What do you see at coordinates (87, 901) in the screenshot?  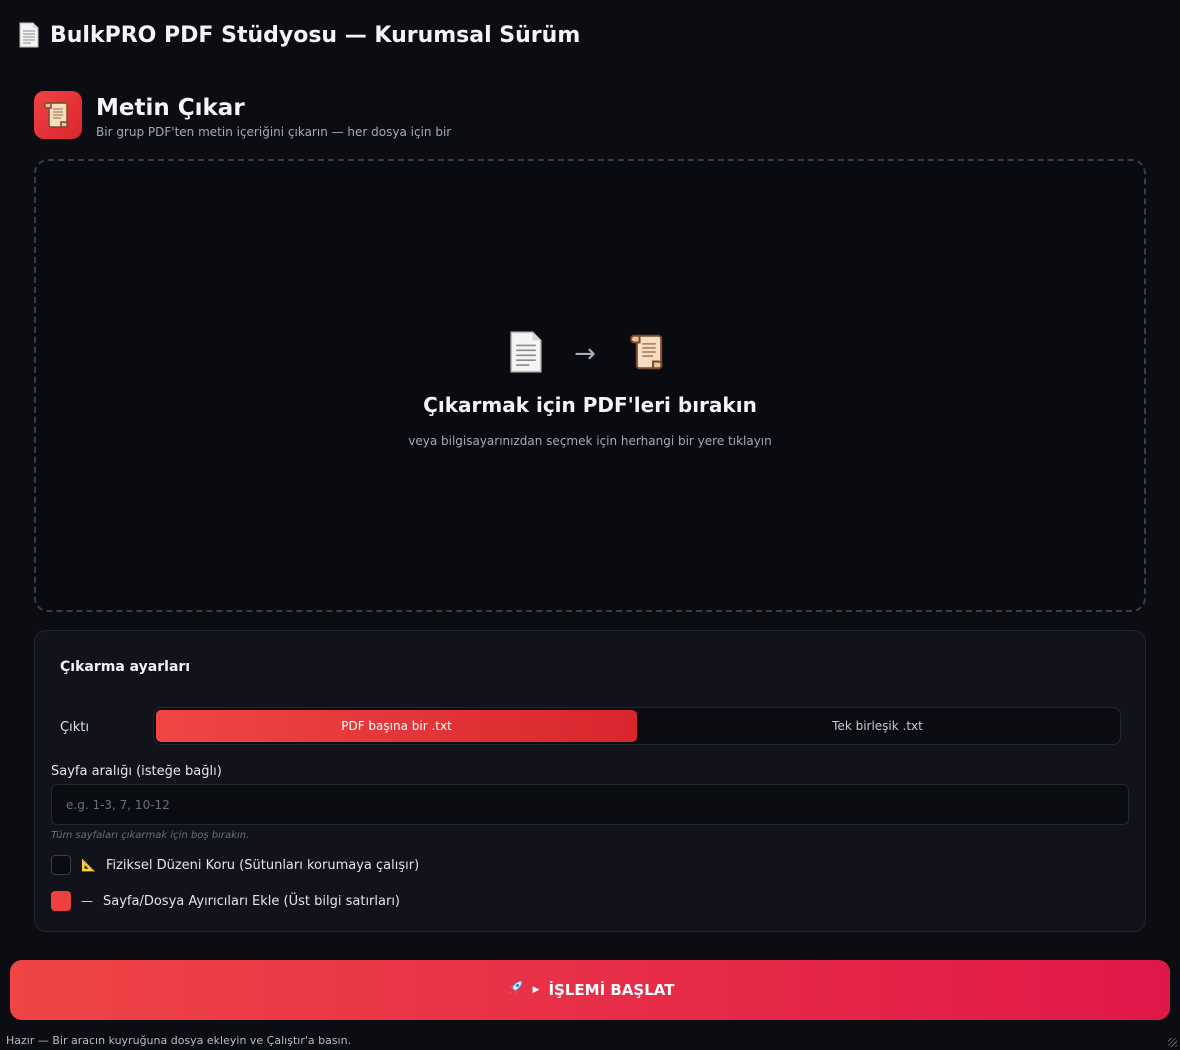 I see `dash-icon: —` at bounding box center [87, 901].